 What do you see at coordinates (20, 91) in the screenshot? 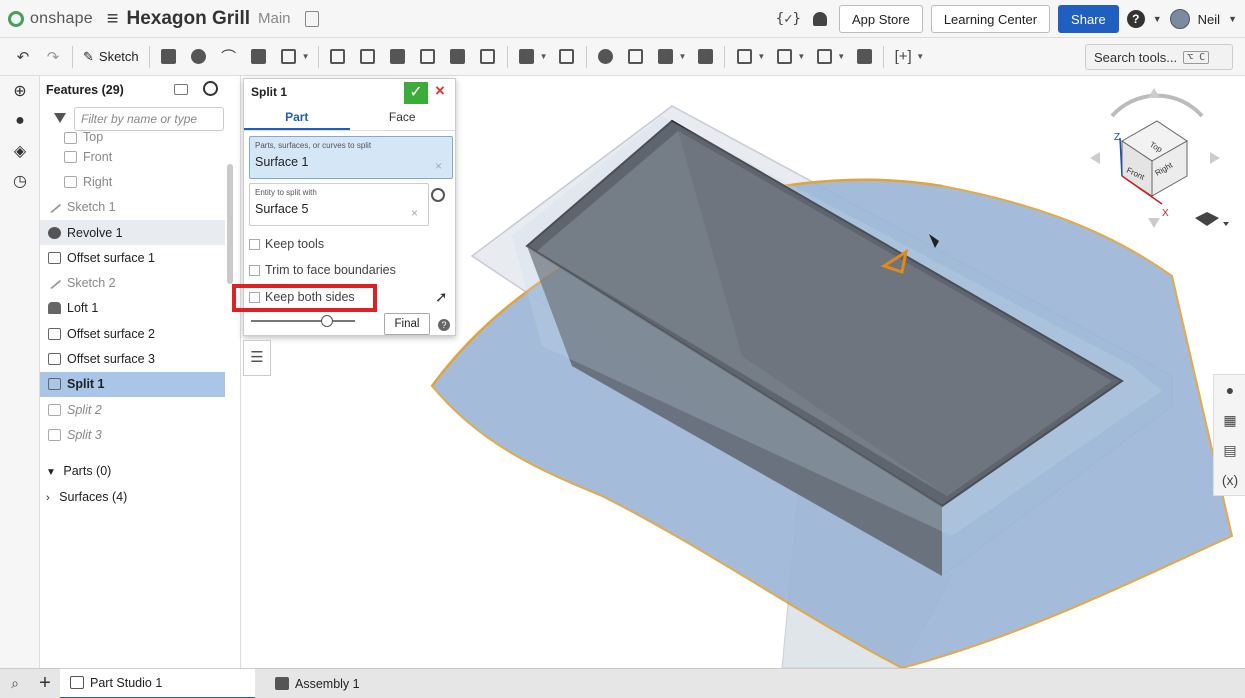
I see `insert-feature-icon: ⊕` at bounding box center [20, 91].